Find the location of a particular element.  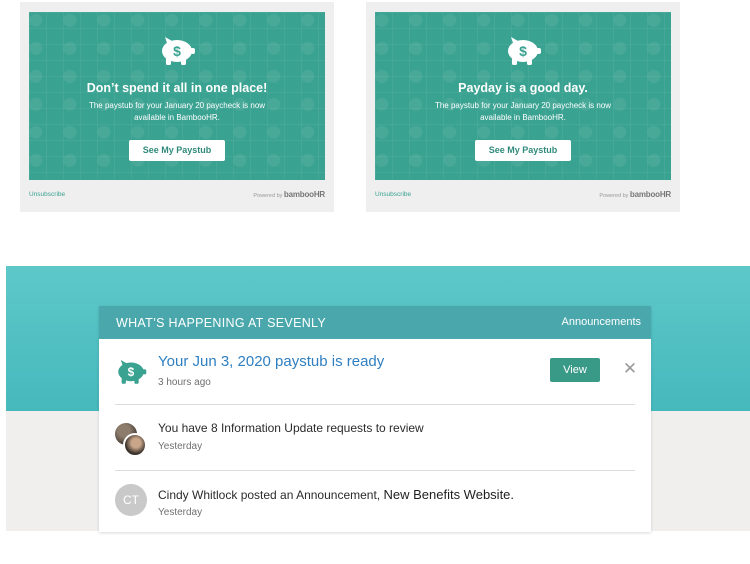

announcements-link: Announcements is located at coordinates (602, 322).